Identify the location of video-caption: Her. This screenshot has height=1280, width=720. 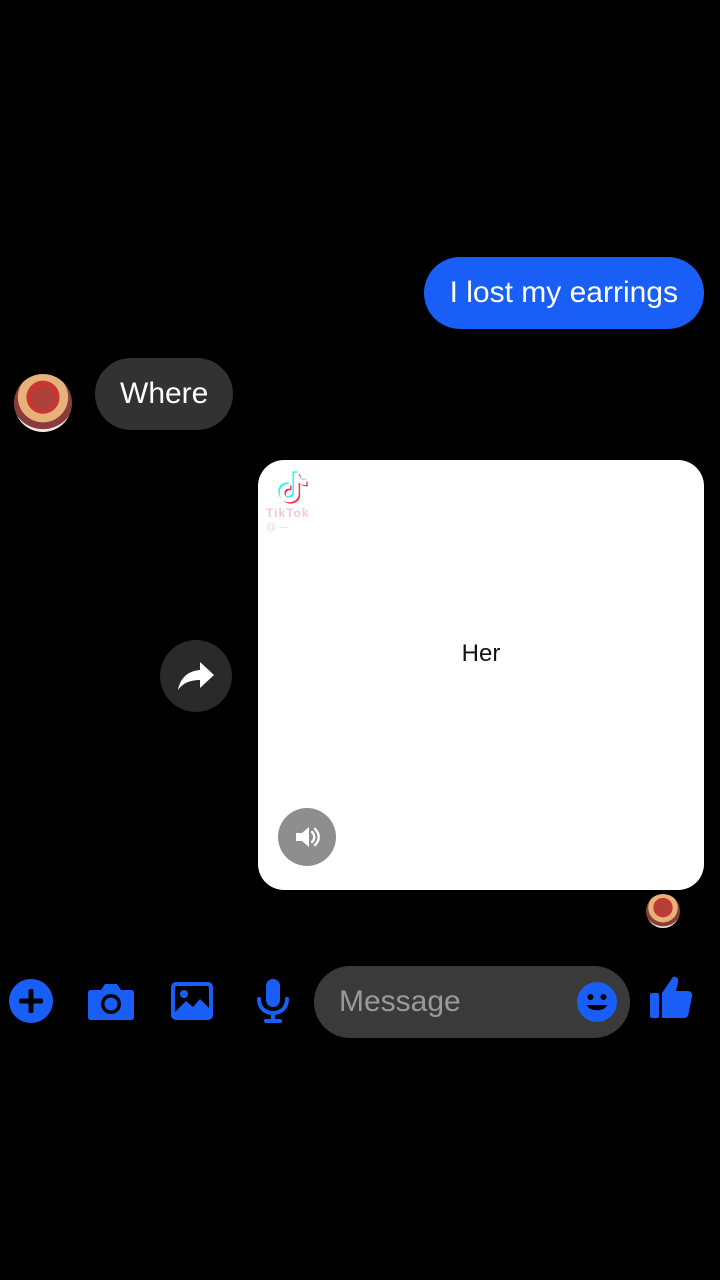
(481, 653).